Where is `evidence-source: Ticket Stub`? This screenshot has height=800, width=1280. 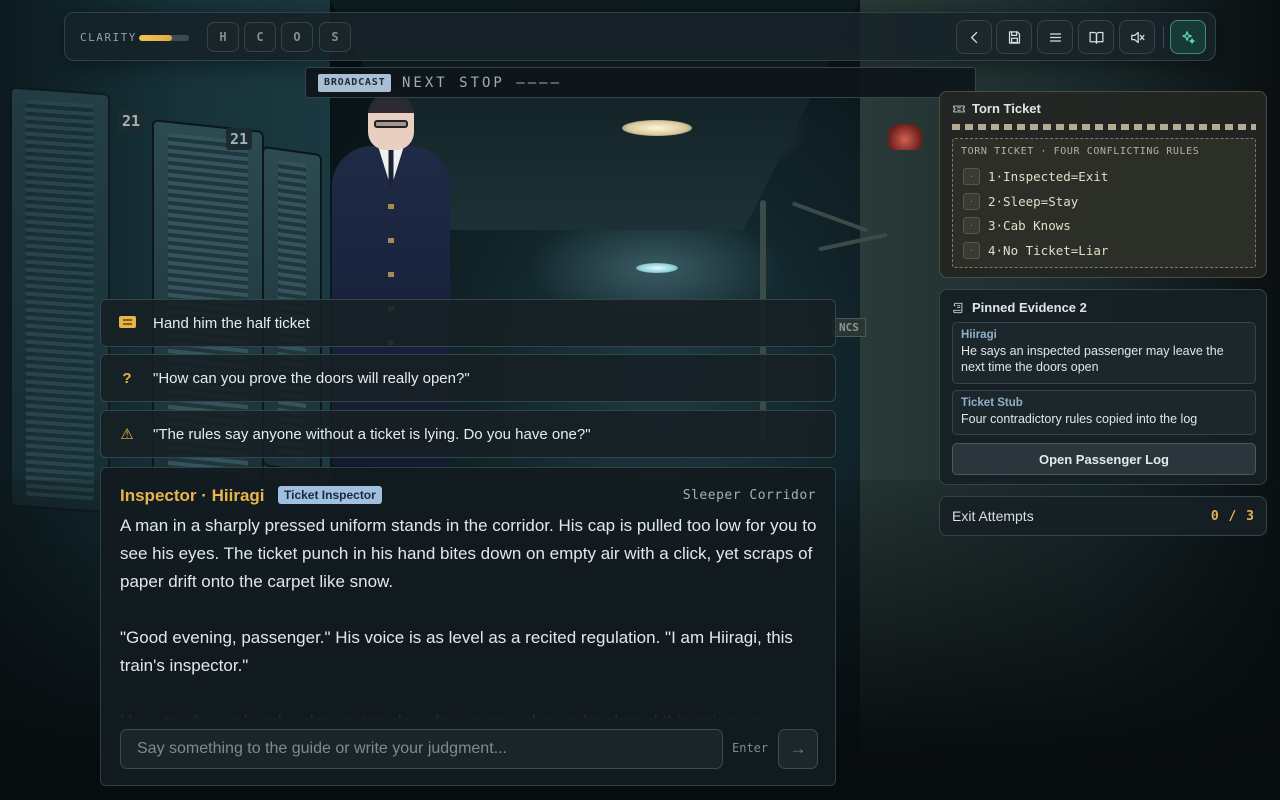
evidence-source: Ticket Stub is located at coordinates (992, 403).